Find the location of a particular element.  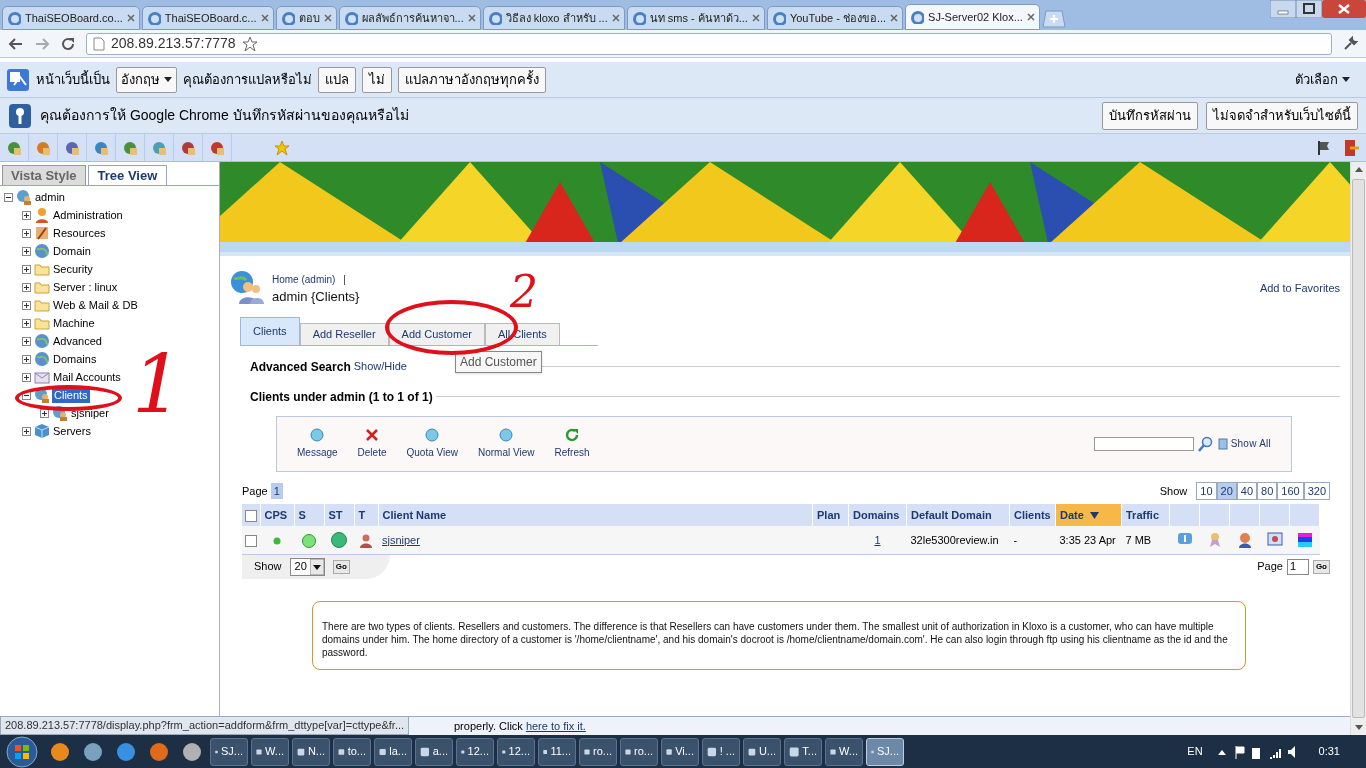

action-button: Message is located at coordinates (317, 443).